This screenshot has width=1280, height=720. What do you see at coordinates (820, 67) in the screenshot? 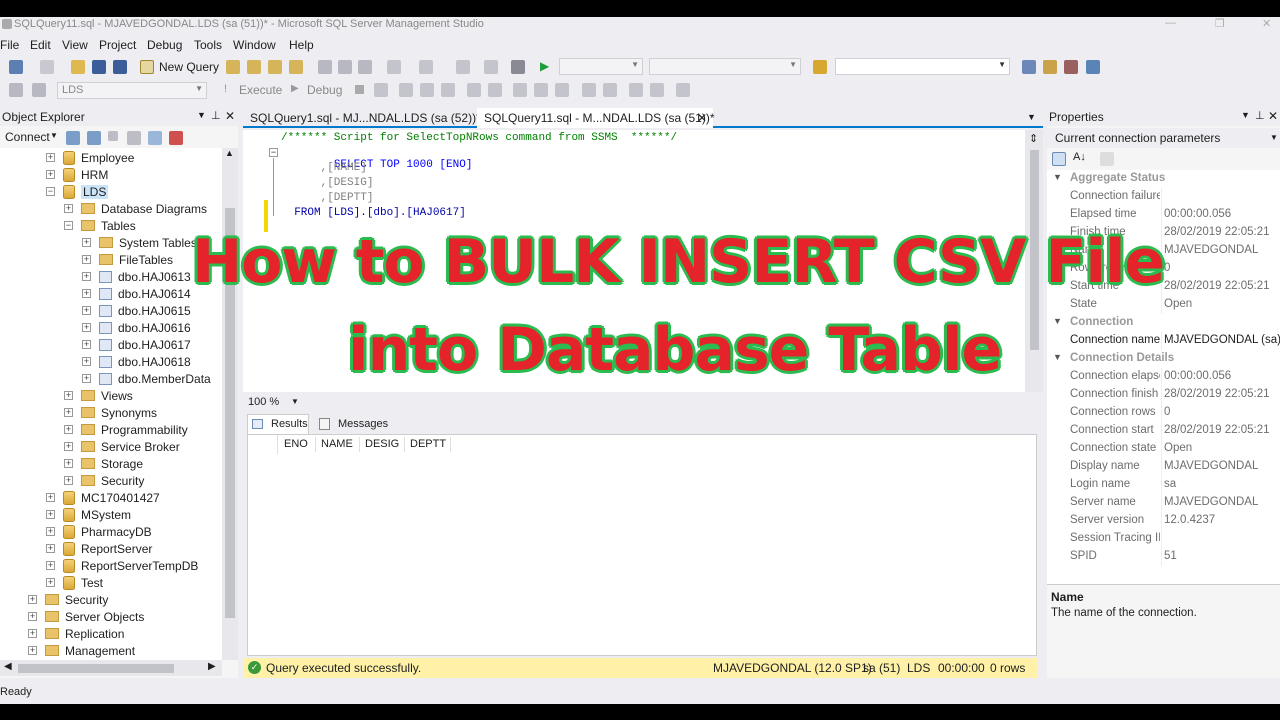
I see `find-in-files-icon` at bounding box center [820, 67].